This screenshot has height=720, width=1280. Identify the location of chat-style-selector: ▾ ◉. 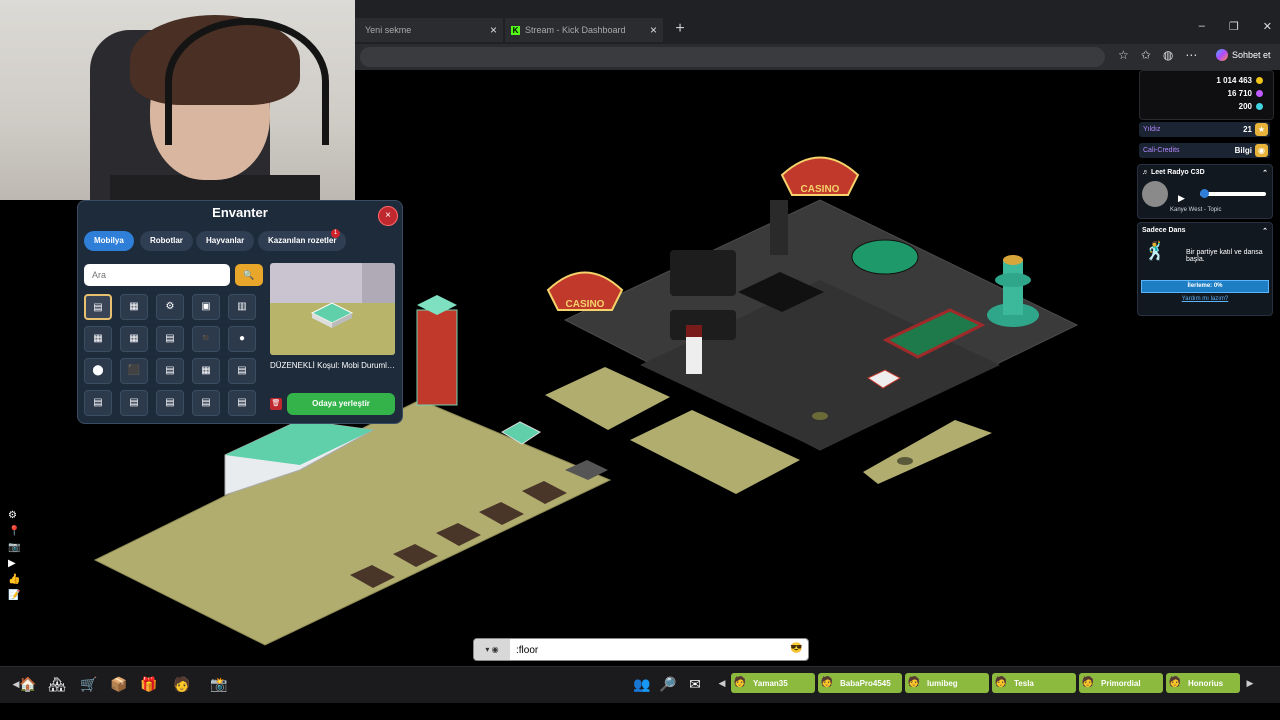
(492, 649).